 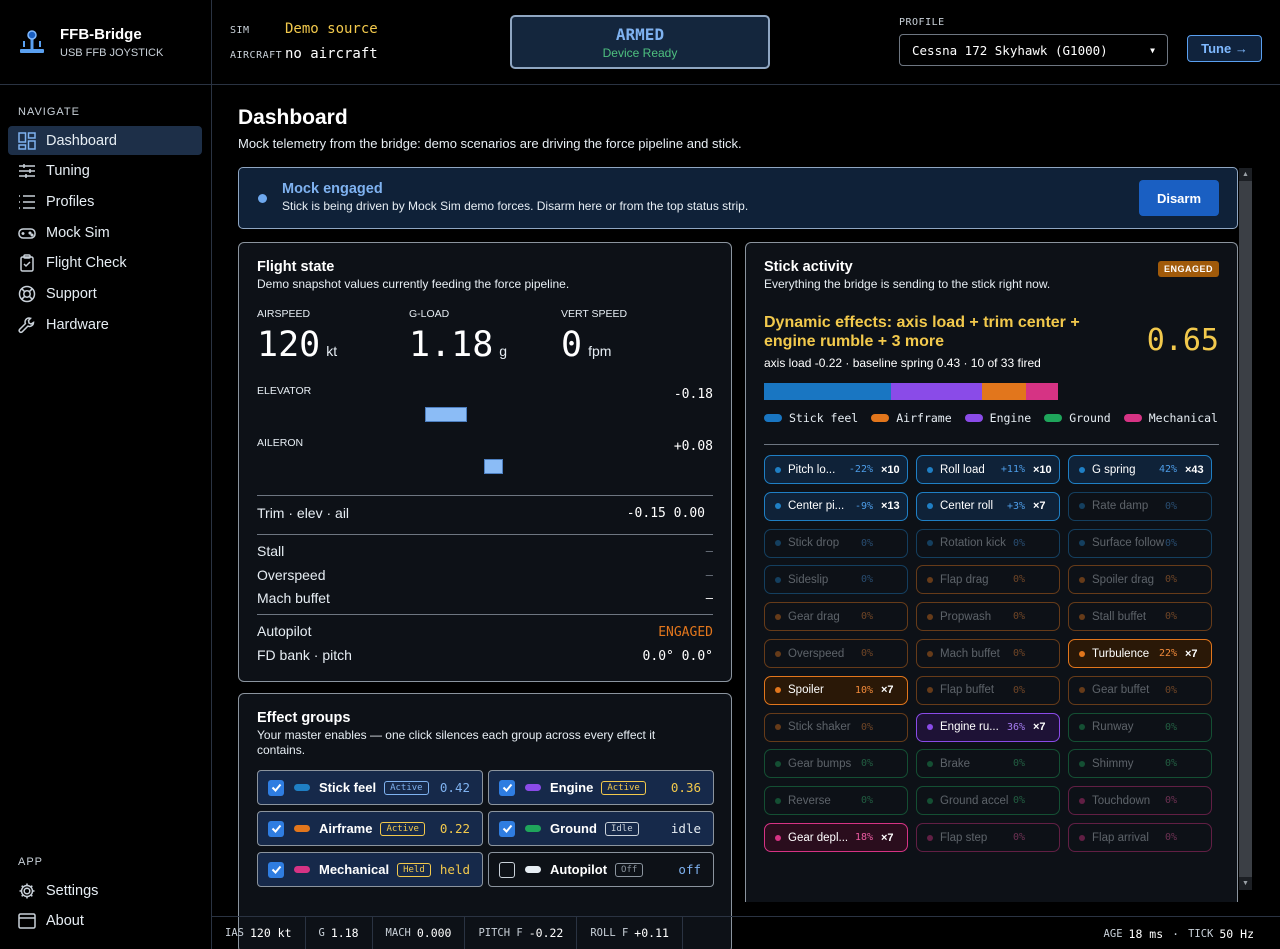 I want to click on engaged-badge: ENGAGED, so click(x=1188, y=269).